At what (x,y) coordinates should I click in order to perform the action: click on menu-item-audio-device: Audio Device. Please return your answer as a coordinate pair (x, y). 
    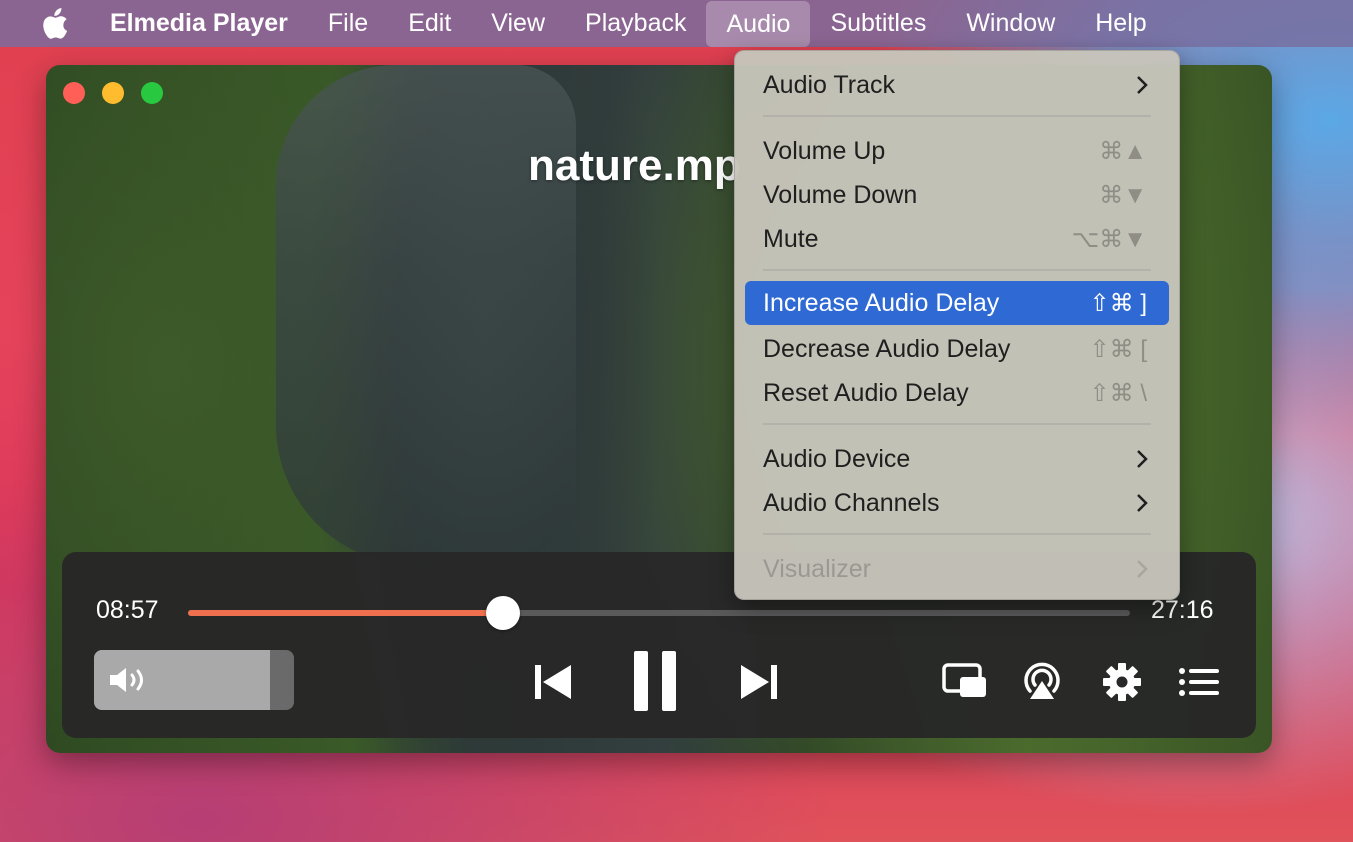
    Looking at the image, I should click on (957, 459).